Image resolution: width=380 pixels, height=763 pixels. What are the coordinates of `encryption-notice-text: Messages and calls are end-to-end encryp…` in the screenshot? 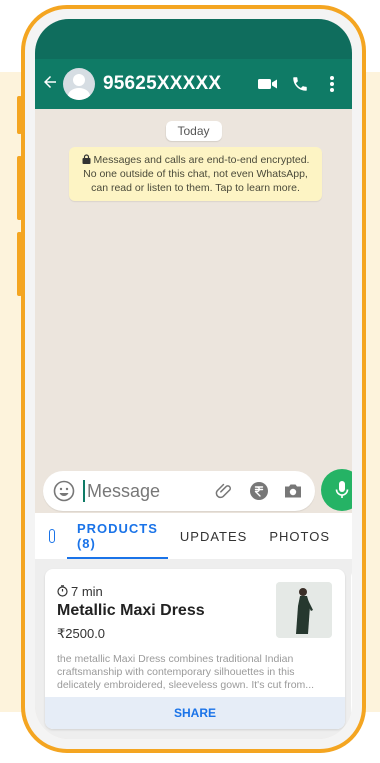 It's located at (196, 174).